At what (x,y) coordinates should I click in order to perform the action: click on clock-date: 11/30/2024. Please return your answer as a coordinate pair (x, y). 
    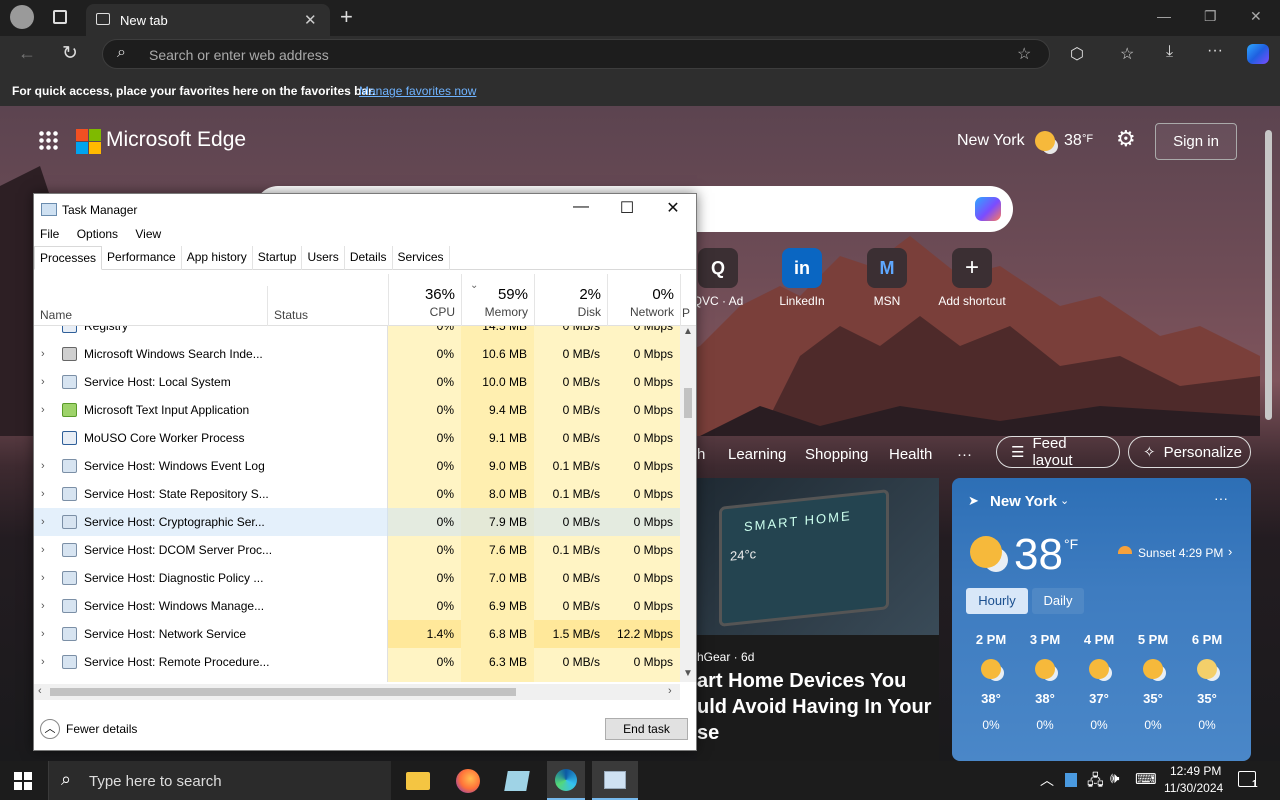
    Looking at the image, I should click on (1193, 788).